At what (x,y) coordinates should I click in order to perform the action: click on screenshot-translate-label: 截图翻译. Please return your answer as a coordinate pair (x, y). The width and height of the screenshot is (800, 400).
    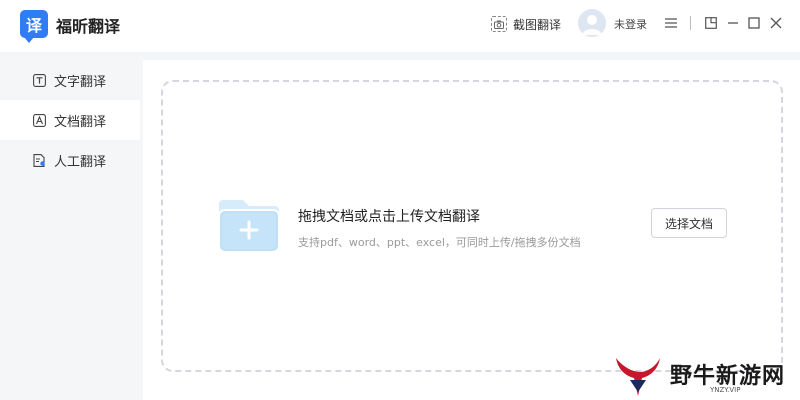
    Looking at the image, I should click on (537, 24).